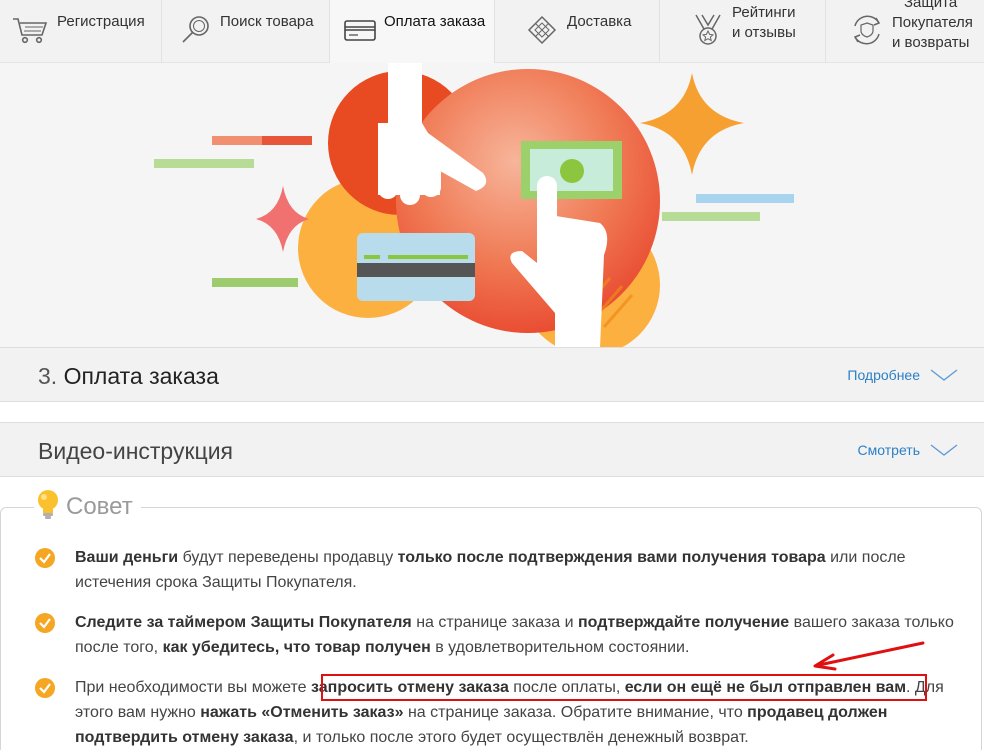 Image resolution: width=984 pixels, height=750 pixels. What do you see at coordinates (577, 31) in the screenshot?
I see `nav-item-delivery: Доставка` at bounding box center [577, 31].